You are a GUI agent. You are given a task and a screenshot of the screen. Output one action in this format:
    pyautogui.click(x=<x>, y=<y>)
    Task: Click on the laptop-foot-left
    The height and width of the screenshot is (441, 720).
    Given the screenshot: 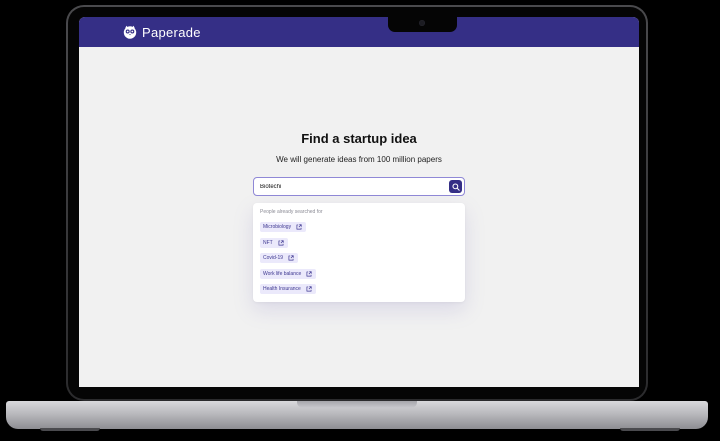 What is the action you would take?
    pyautogui.click(x=70, y=429)
    